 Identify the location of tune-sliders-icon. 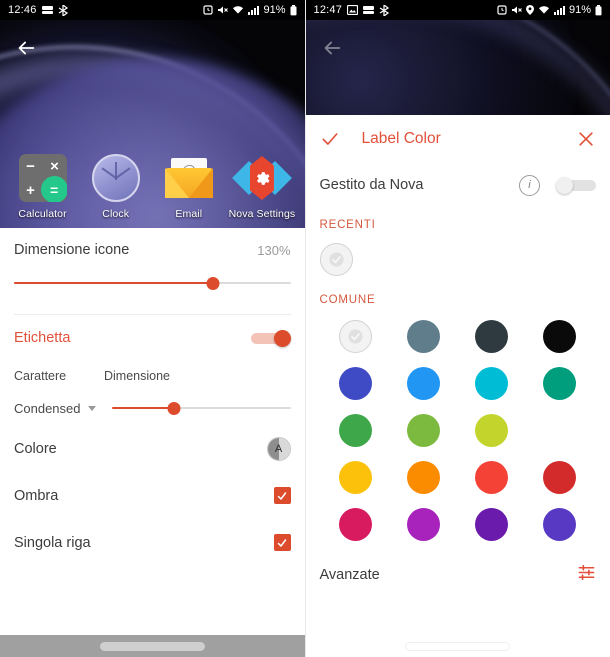
(586, 575).